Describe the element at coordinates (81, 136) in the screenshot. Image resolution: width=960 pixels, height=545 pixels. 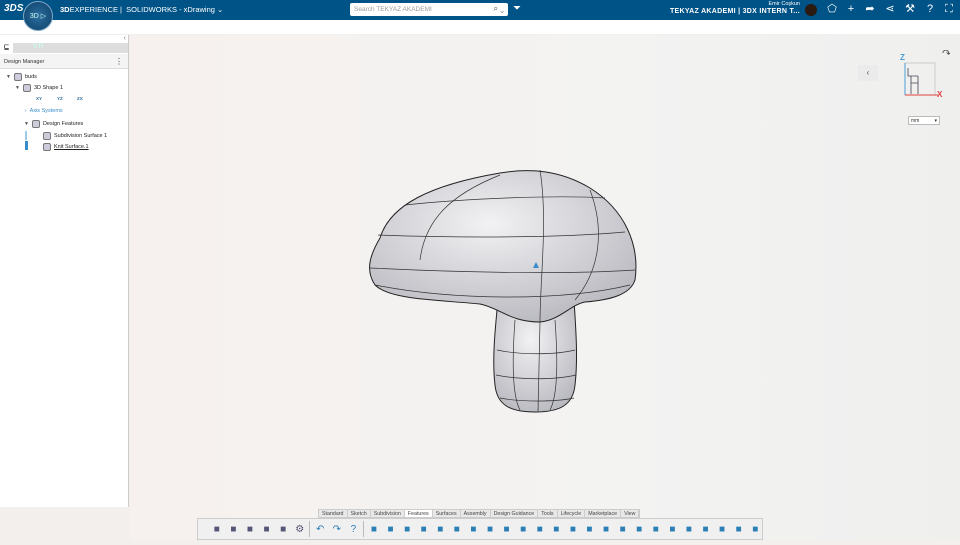
I see `tree-label: Subdivision Surface 1` at that location.